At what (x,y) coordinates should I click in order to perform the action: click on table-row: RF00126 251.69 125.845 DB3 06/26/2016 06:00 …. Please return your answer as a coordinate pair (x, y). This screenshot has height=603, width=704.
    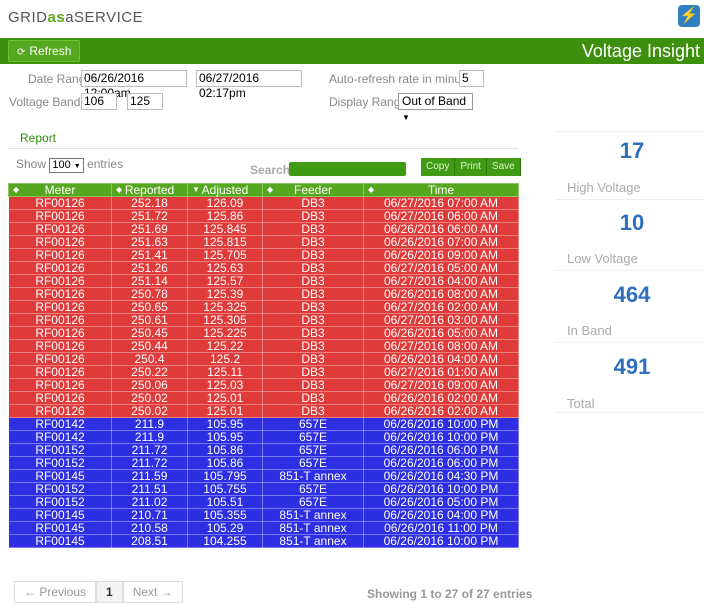
    Looking at the image, I should click on (263, 229).